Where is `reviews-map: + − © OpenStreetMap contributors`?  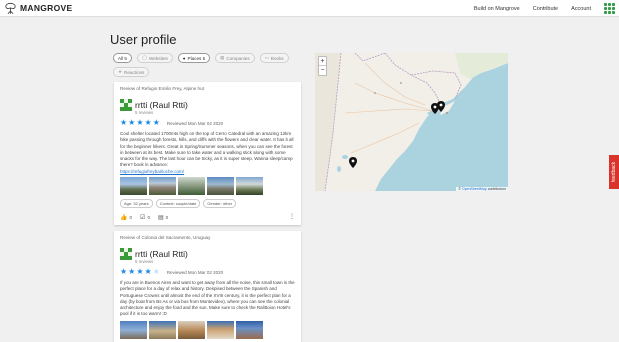 reviews-map: + − © OpenStreetMap contributors is located at coordinates (411, 122).